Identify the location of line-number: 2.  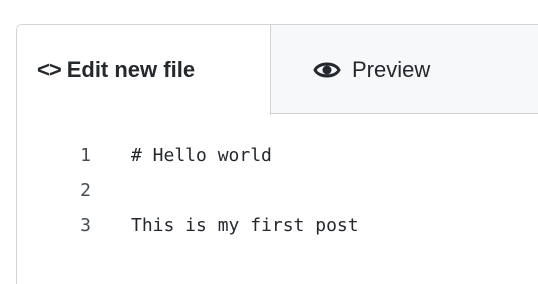
(85, 190).